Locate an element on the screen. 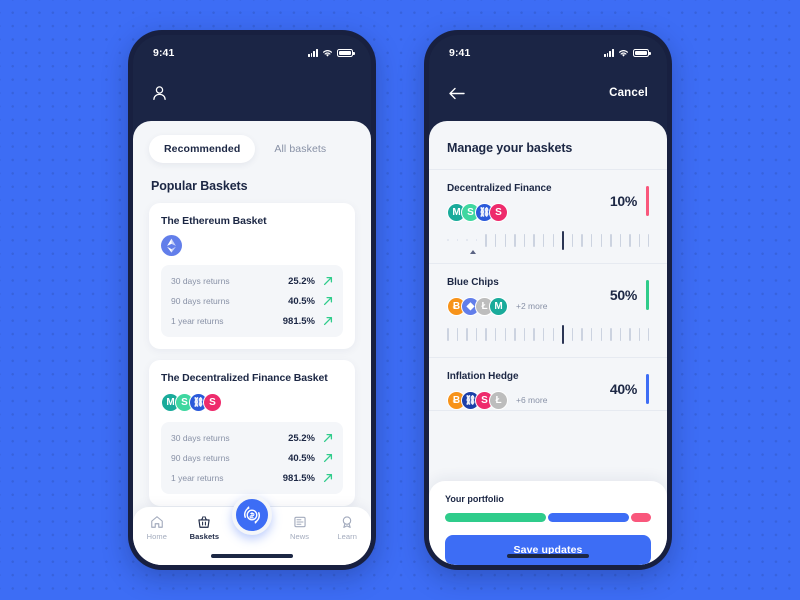 The width and height of the screenshot is (800, 600). returns-row: 1 year returns 981.5% is located at coordinates (252, 478).